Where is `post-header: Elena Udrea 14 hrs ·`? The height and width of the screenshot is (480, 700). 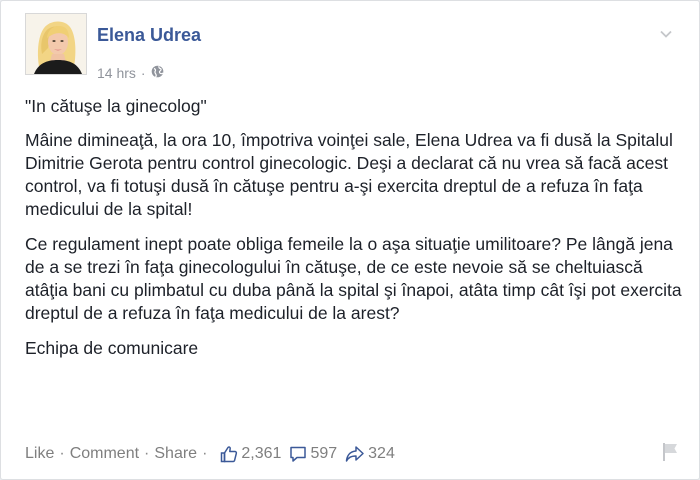
post-header: Elena Udrea 14 hrs · is located at coordinates (348, 47).